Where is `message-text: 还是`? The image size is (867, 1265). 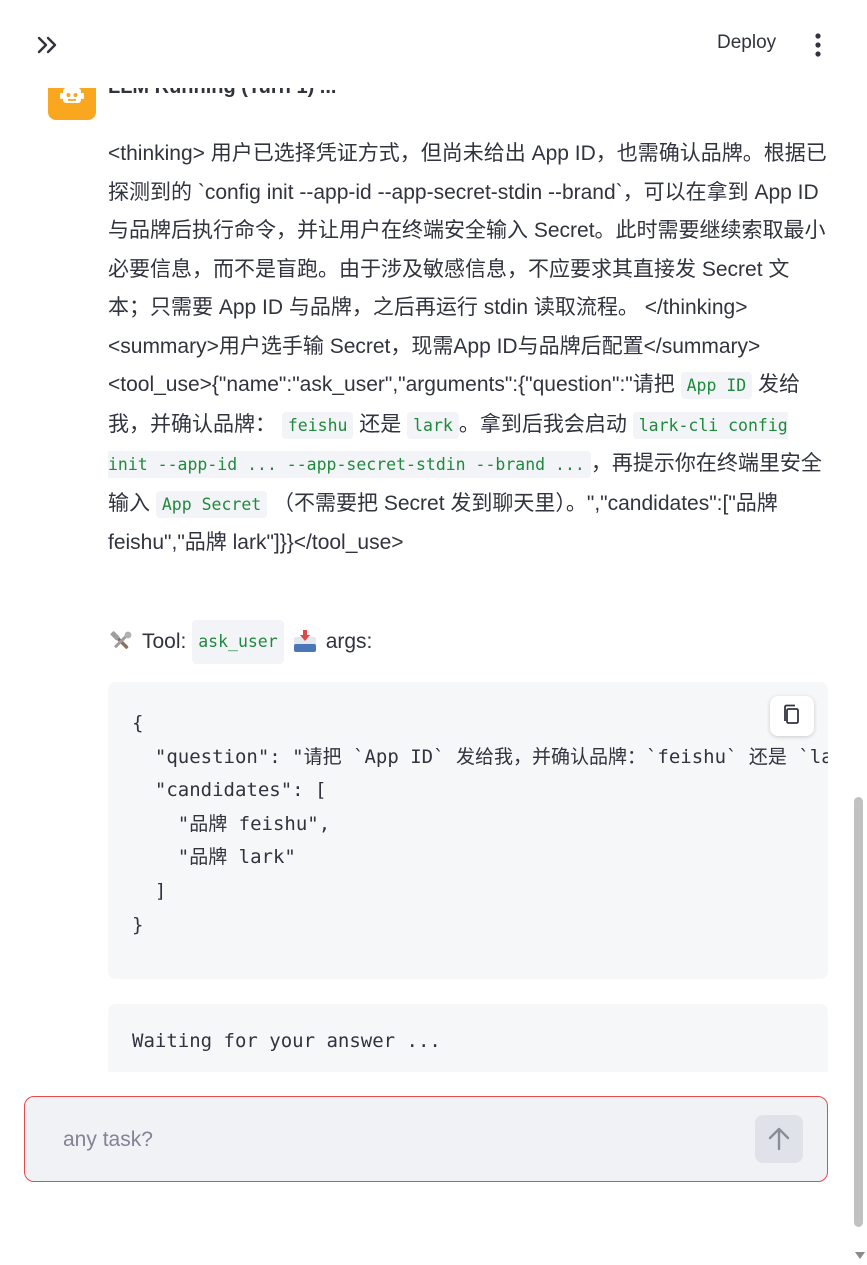 message-text: 还是 is located at coordinates (380, 424).